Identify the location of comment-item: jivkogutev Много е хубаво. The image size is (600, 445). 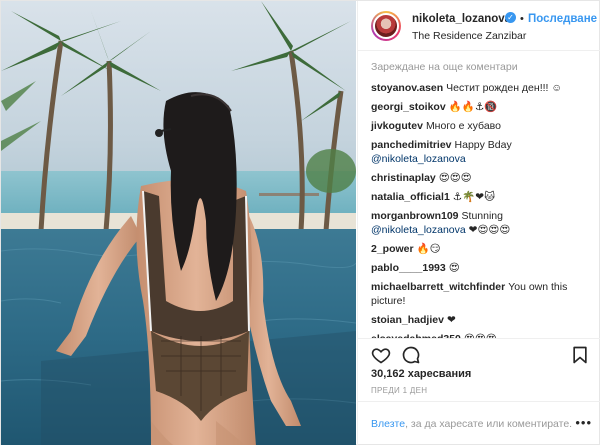
(480, 126).